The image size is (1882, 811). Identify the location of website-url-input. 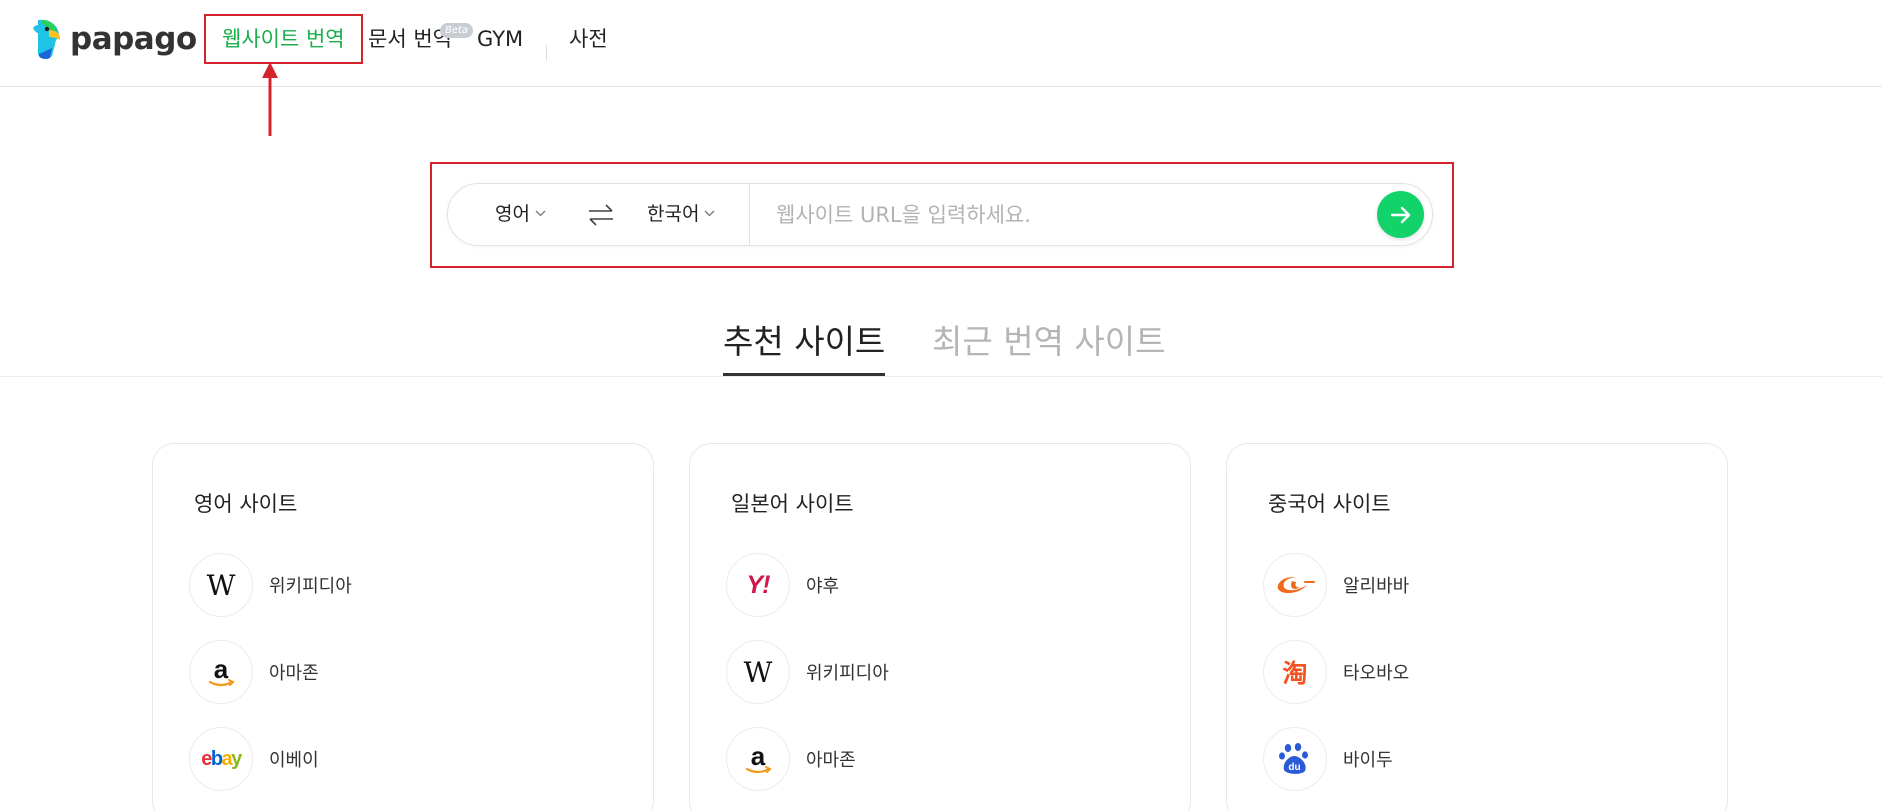
(1056, 214).